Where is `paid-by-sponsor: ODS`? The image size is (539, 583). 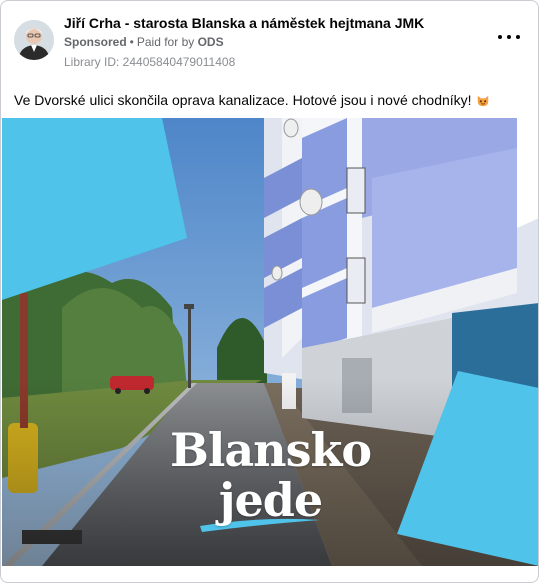
paid-by-sponsor: ODS is located at coordinates (211, 42).